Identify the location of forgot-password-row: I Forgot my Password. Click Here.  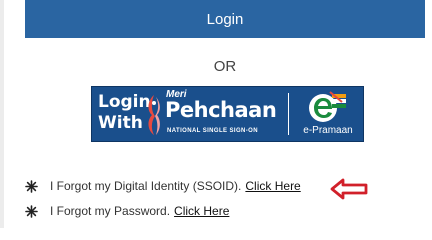
(127, 211).